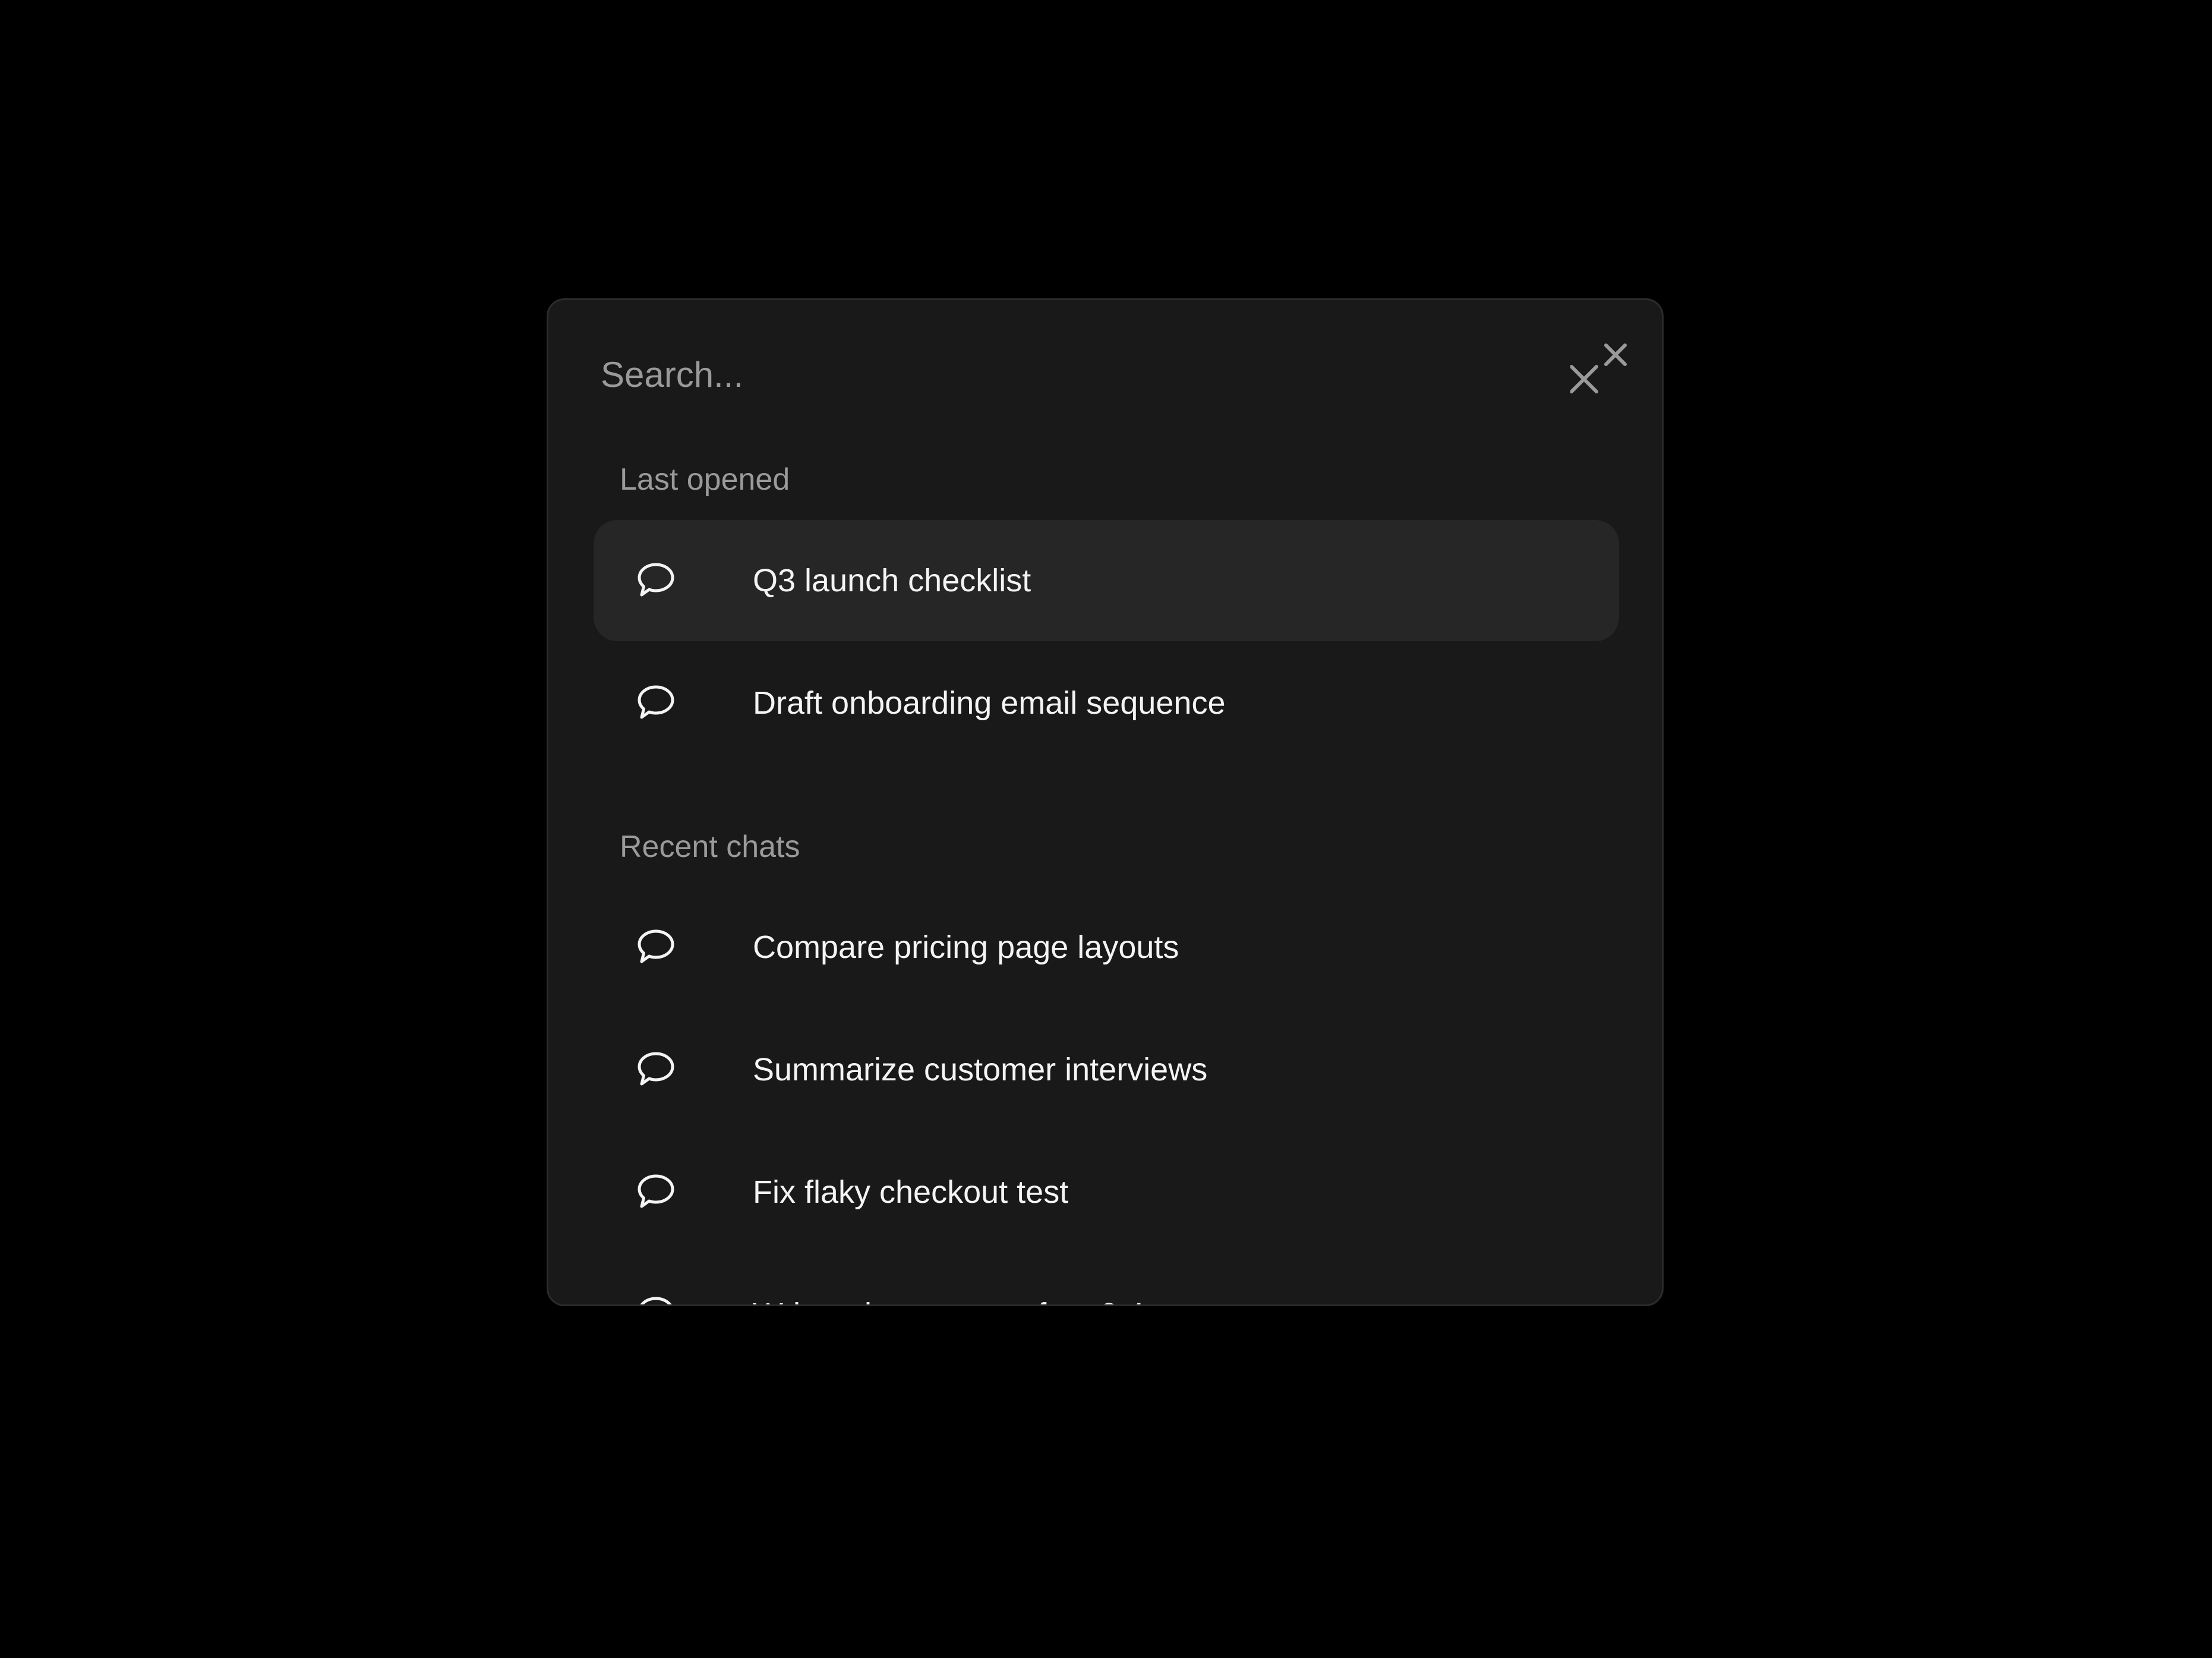  I want to click on list-item: Draft onboarding email sequence, so click(1106, 703).